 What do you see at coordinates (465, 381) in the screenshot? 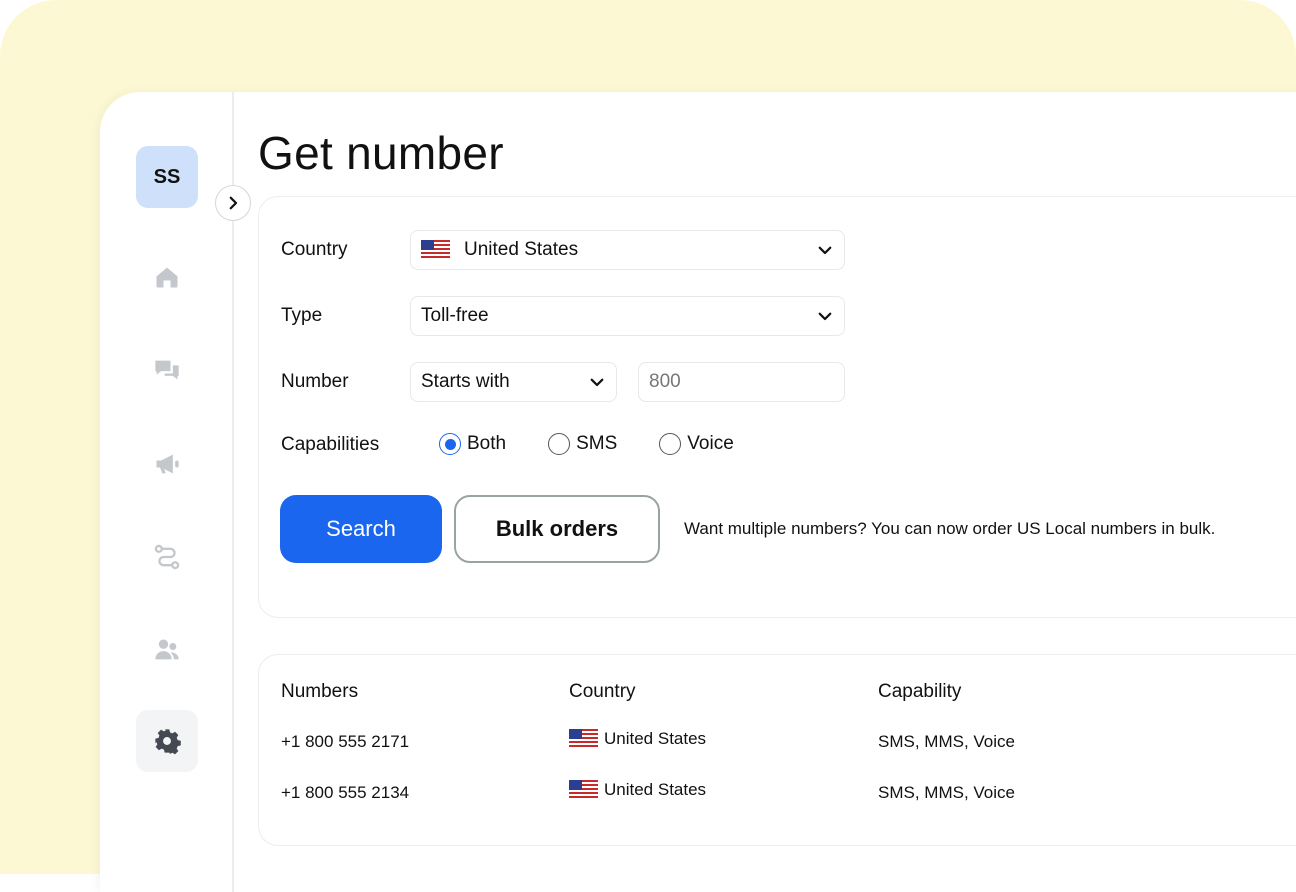
I see `number-match-value: Starts with` at bounding box center [465, 381].